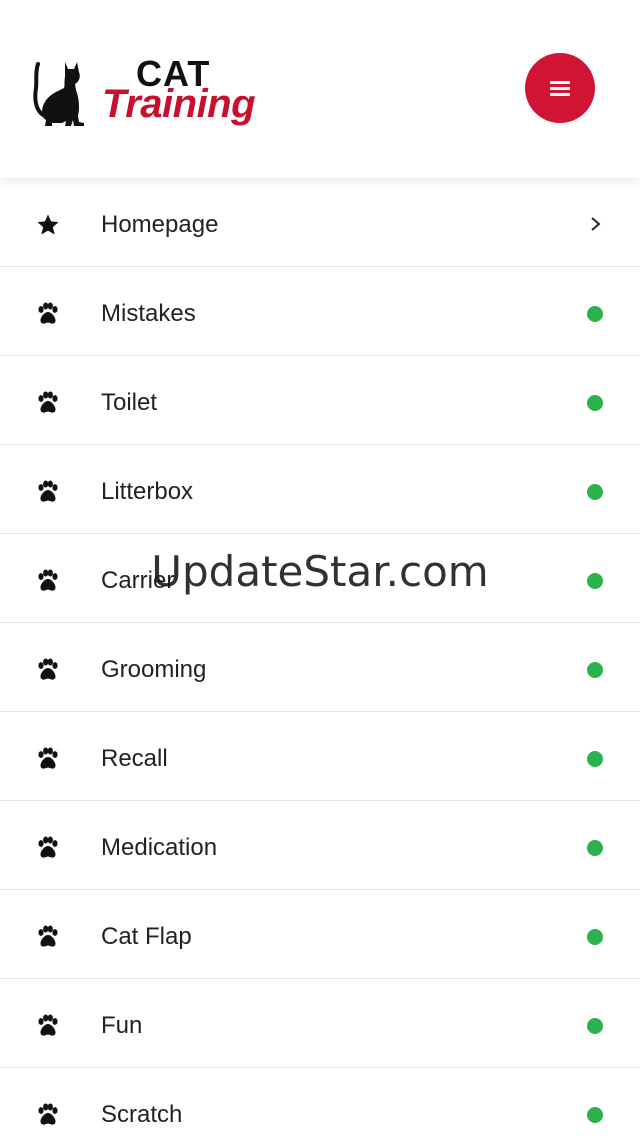 This screenshot has height=1136, width=640. I want to click on menu-button, so click(560, 88).